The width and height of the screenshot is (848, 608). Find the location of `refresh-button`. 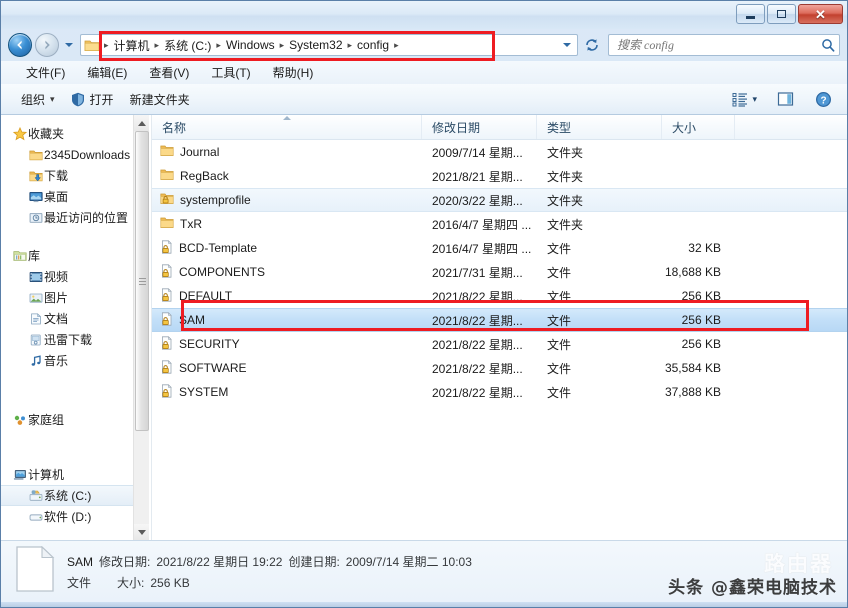

refresh-button is located at coordinates (592, 45).